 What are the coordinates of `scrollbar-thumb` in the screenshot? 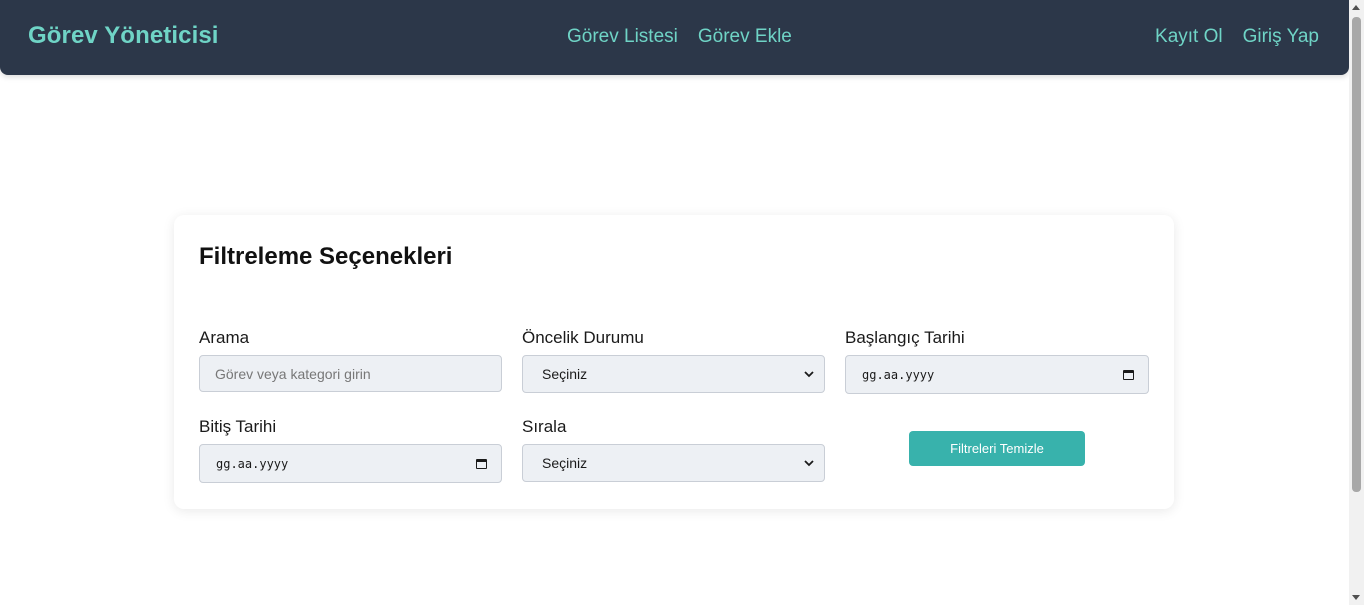 It's located at (1356, 254).